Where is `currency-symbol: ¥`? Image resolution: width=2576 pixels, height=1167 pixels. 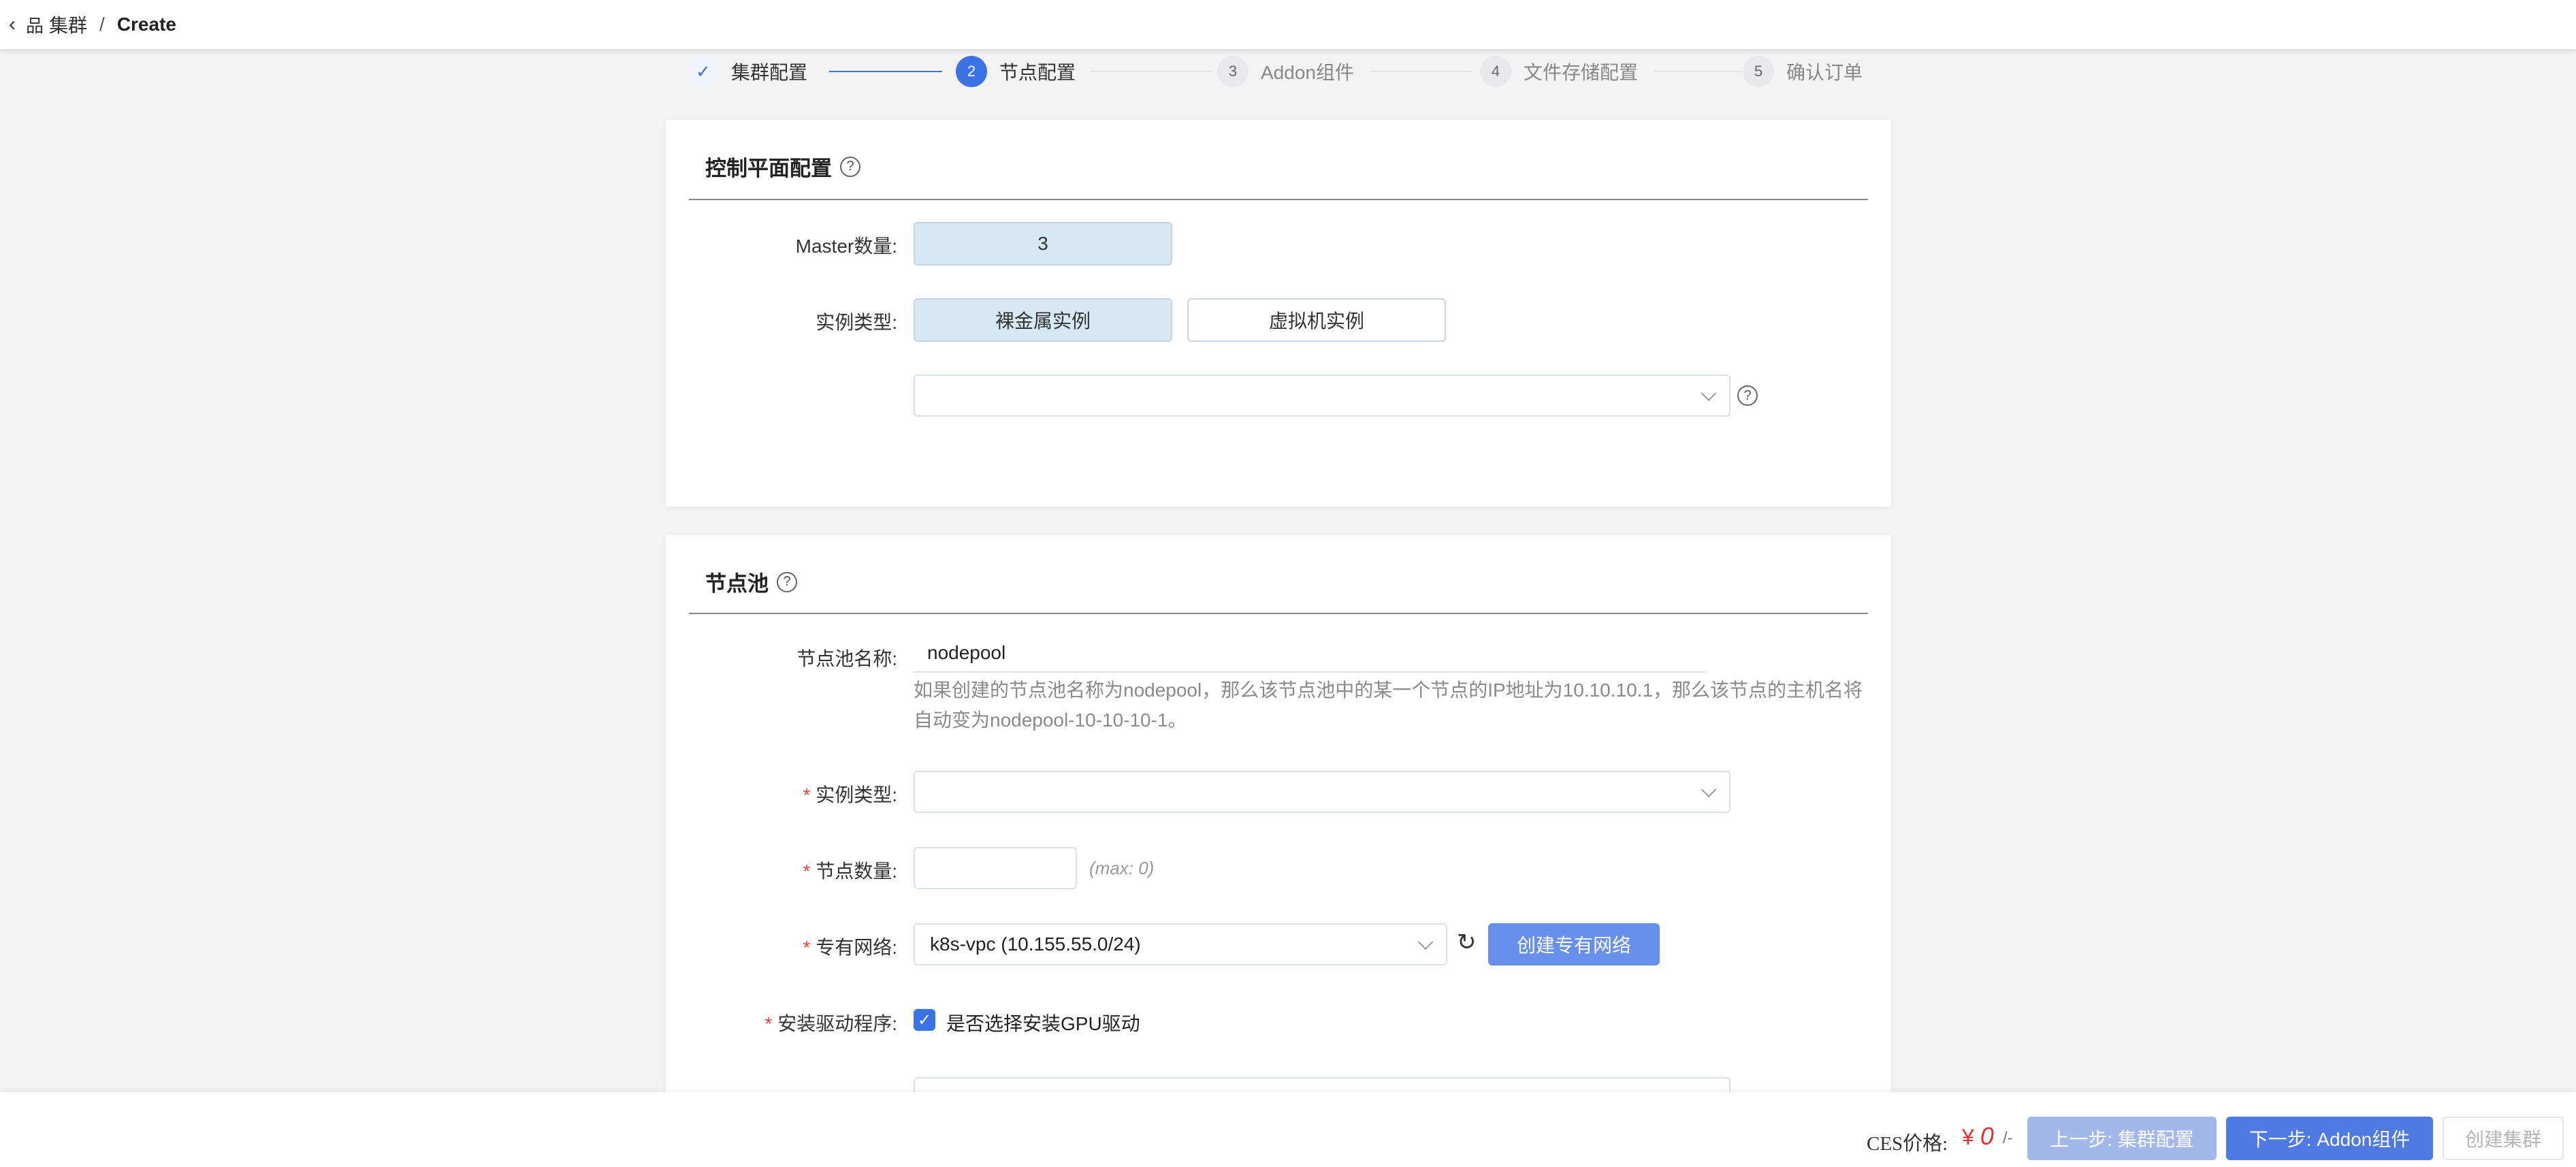
currency-symbol: ¥ is located at coordinates (1968, 1137).